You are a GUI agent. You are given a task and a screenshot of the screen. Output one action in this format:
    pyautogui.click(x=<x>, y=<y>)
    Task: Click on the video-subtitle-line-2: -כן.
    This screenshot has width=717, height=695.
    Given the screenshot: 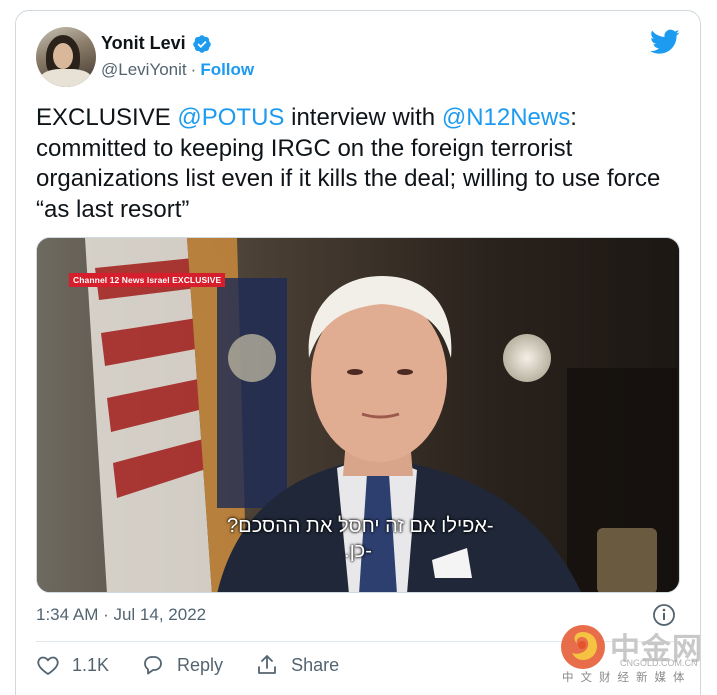 What is the action you would take?
    pyautogui.click(x=358, y=551)
    